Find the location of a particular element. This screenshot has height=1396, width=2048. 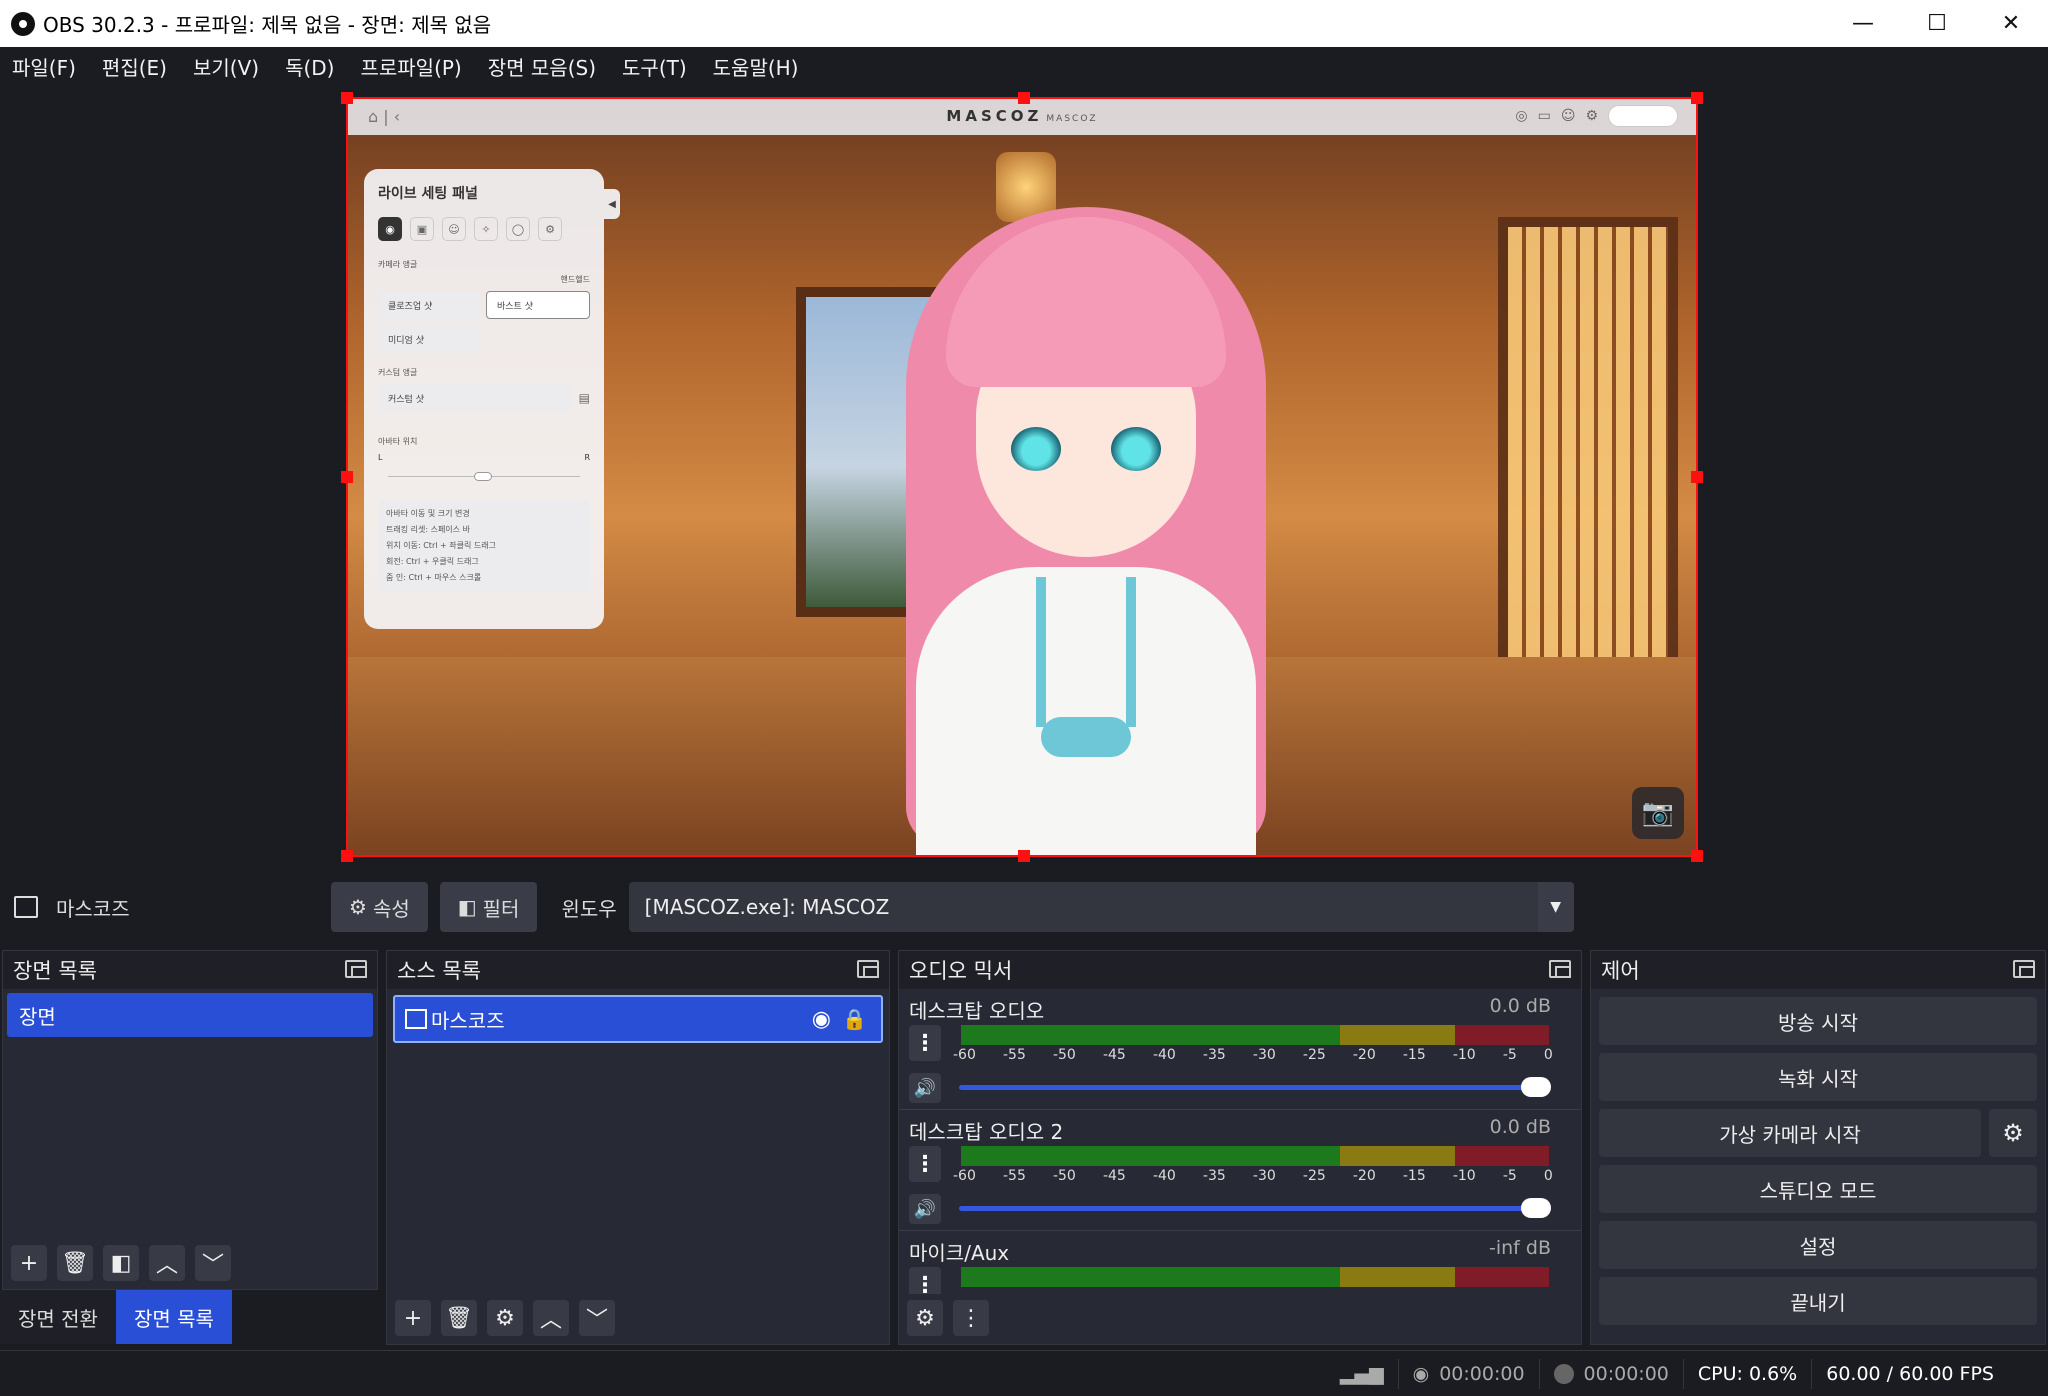

tab-scene-list: 장면 목록 is located at coordinates (173, 1317).